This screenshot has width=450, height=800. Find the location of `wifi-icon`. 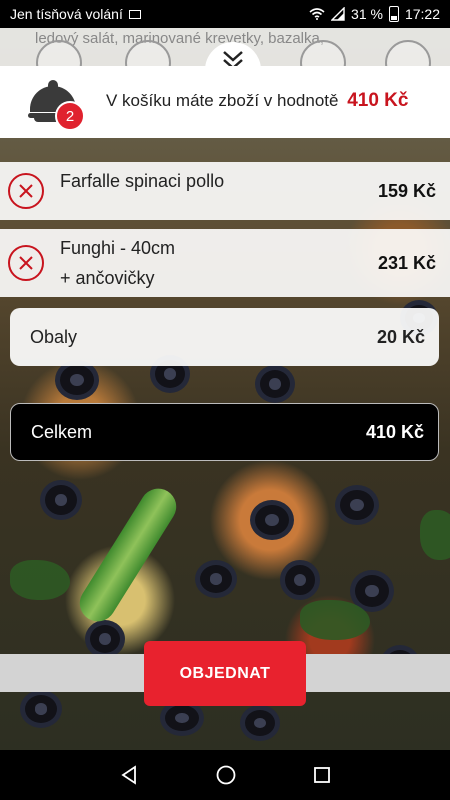

wifi-icon is located at coordinates (317, 14).